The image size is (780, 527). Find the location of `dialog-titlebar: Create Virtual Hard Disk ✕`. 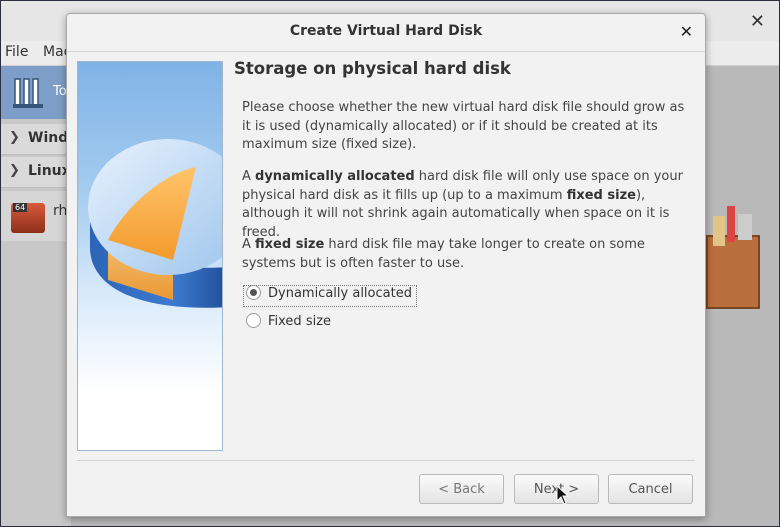

dialog-titlebar: Create Virtual Hard Disk ✕ is located at coordinates (386, 33).